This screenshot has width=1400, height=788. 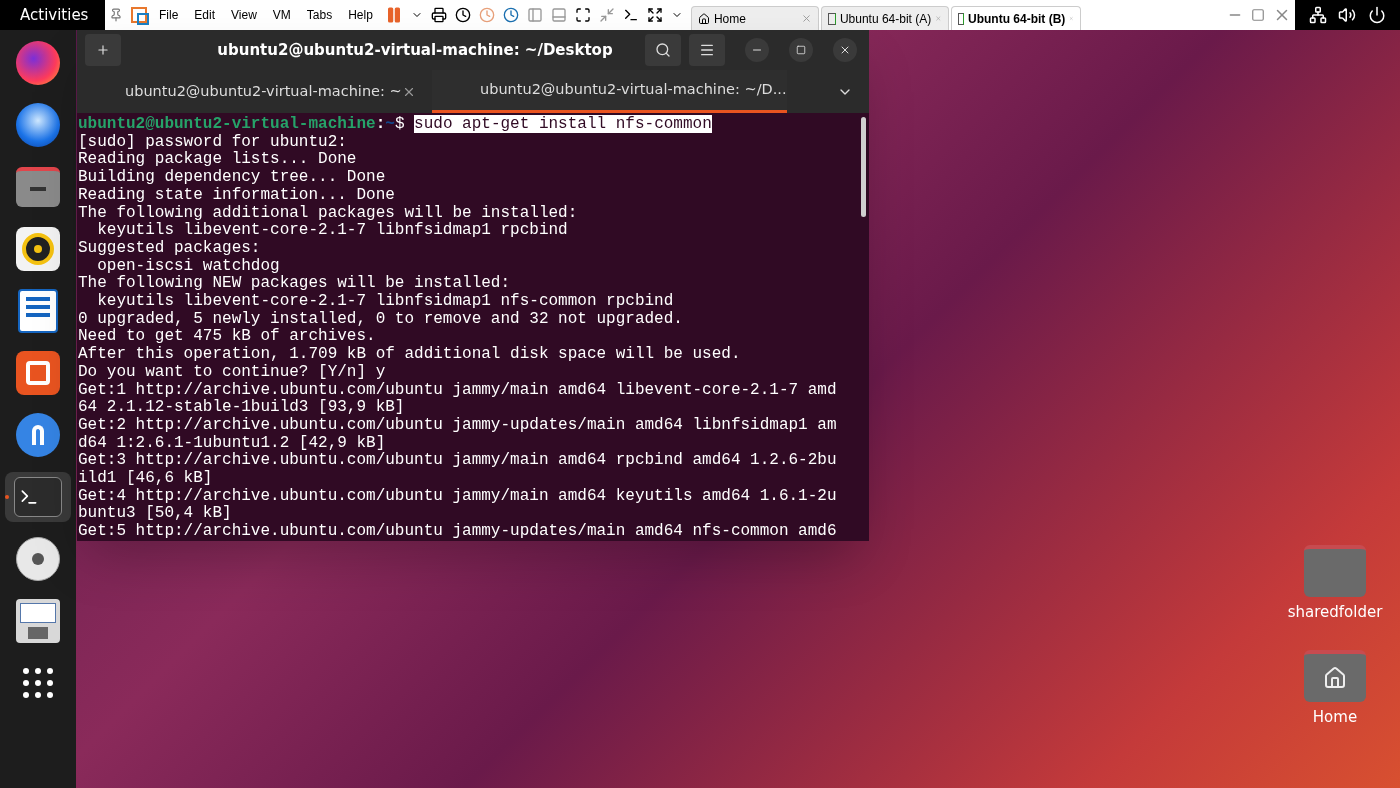 I want to click on thumbnail-bar-icon, so click(x=558, y=15).